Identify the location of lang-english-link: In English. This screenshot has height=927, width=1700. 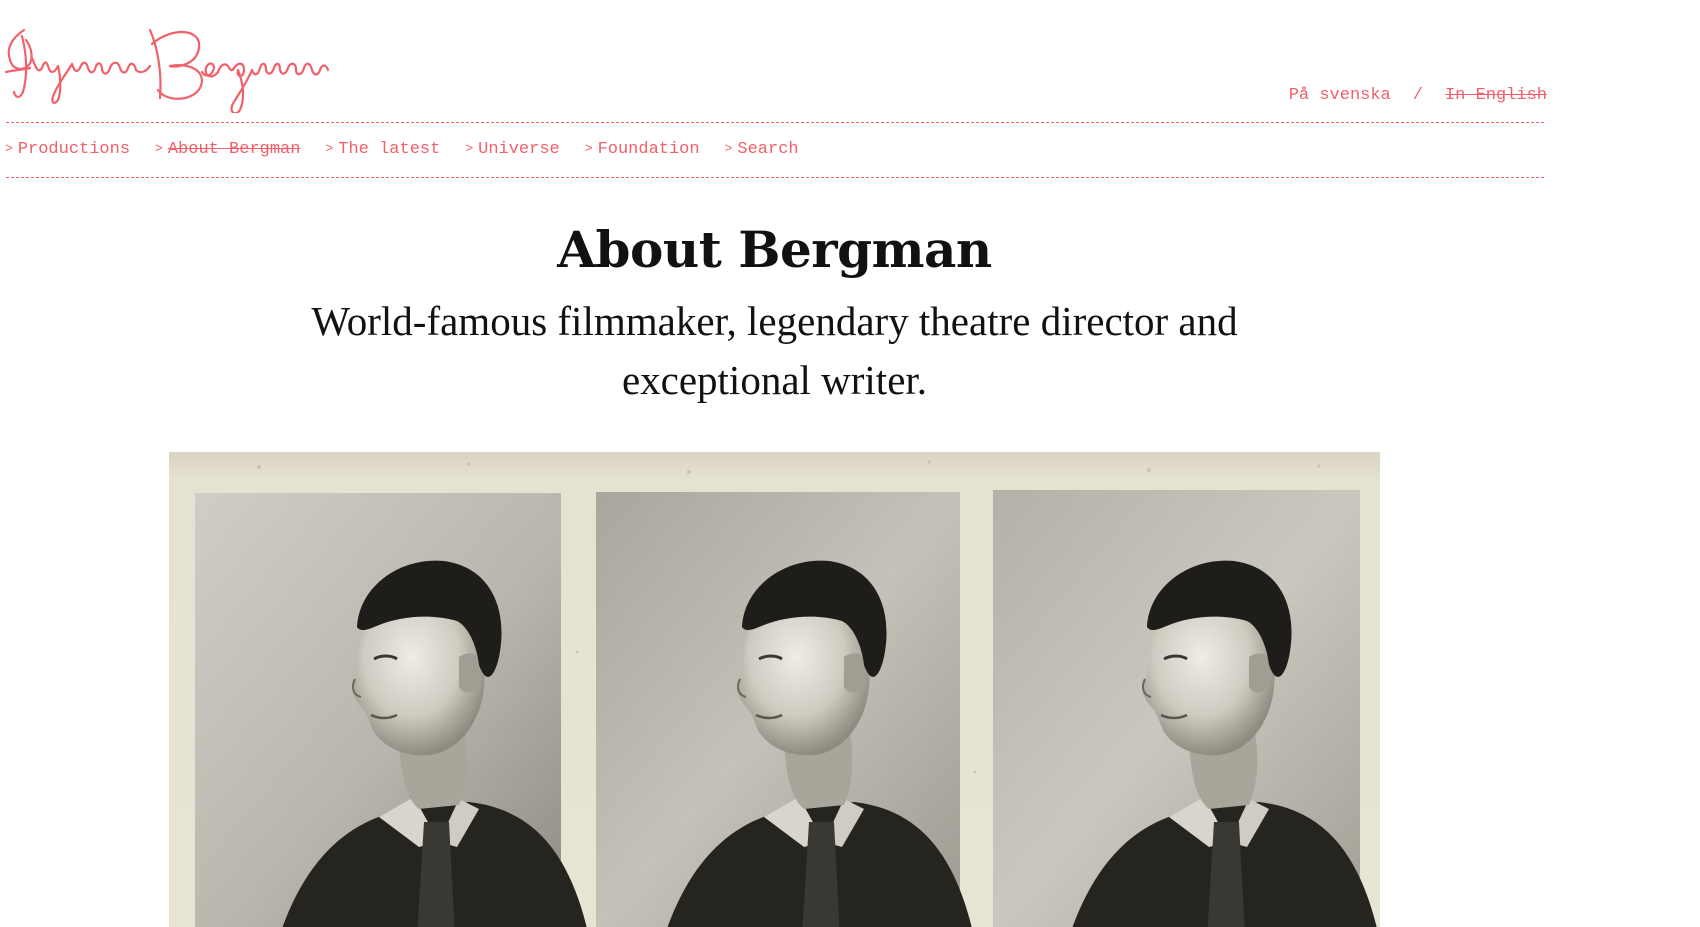
(1496, 95).